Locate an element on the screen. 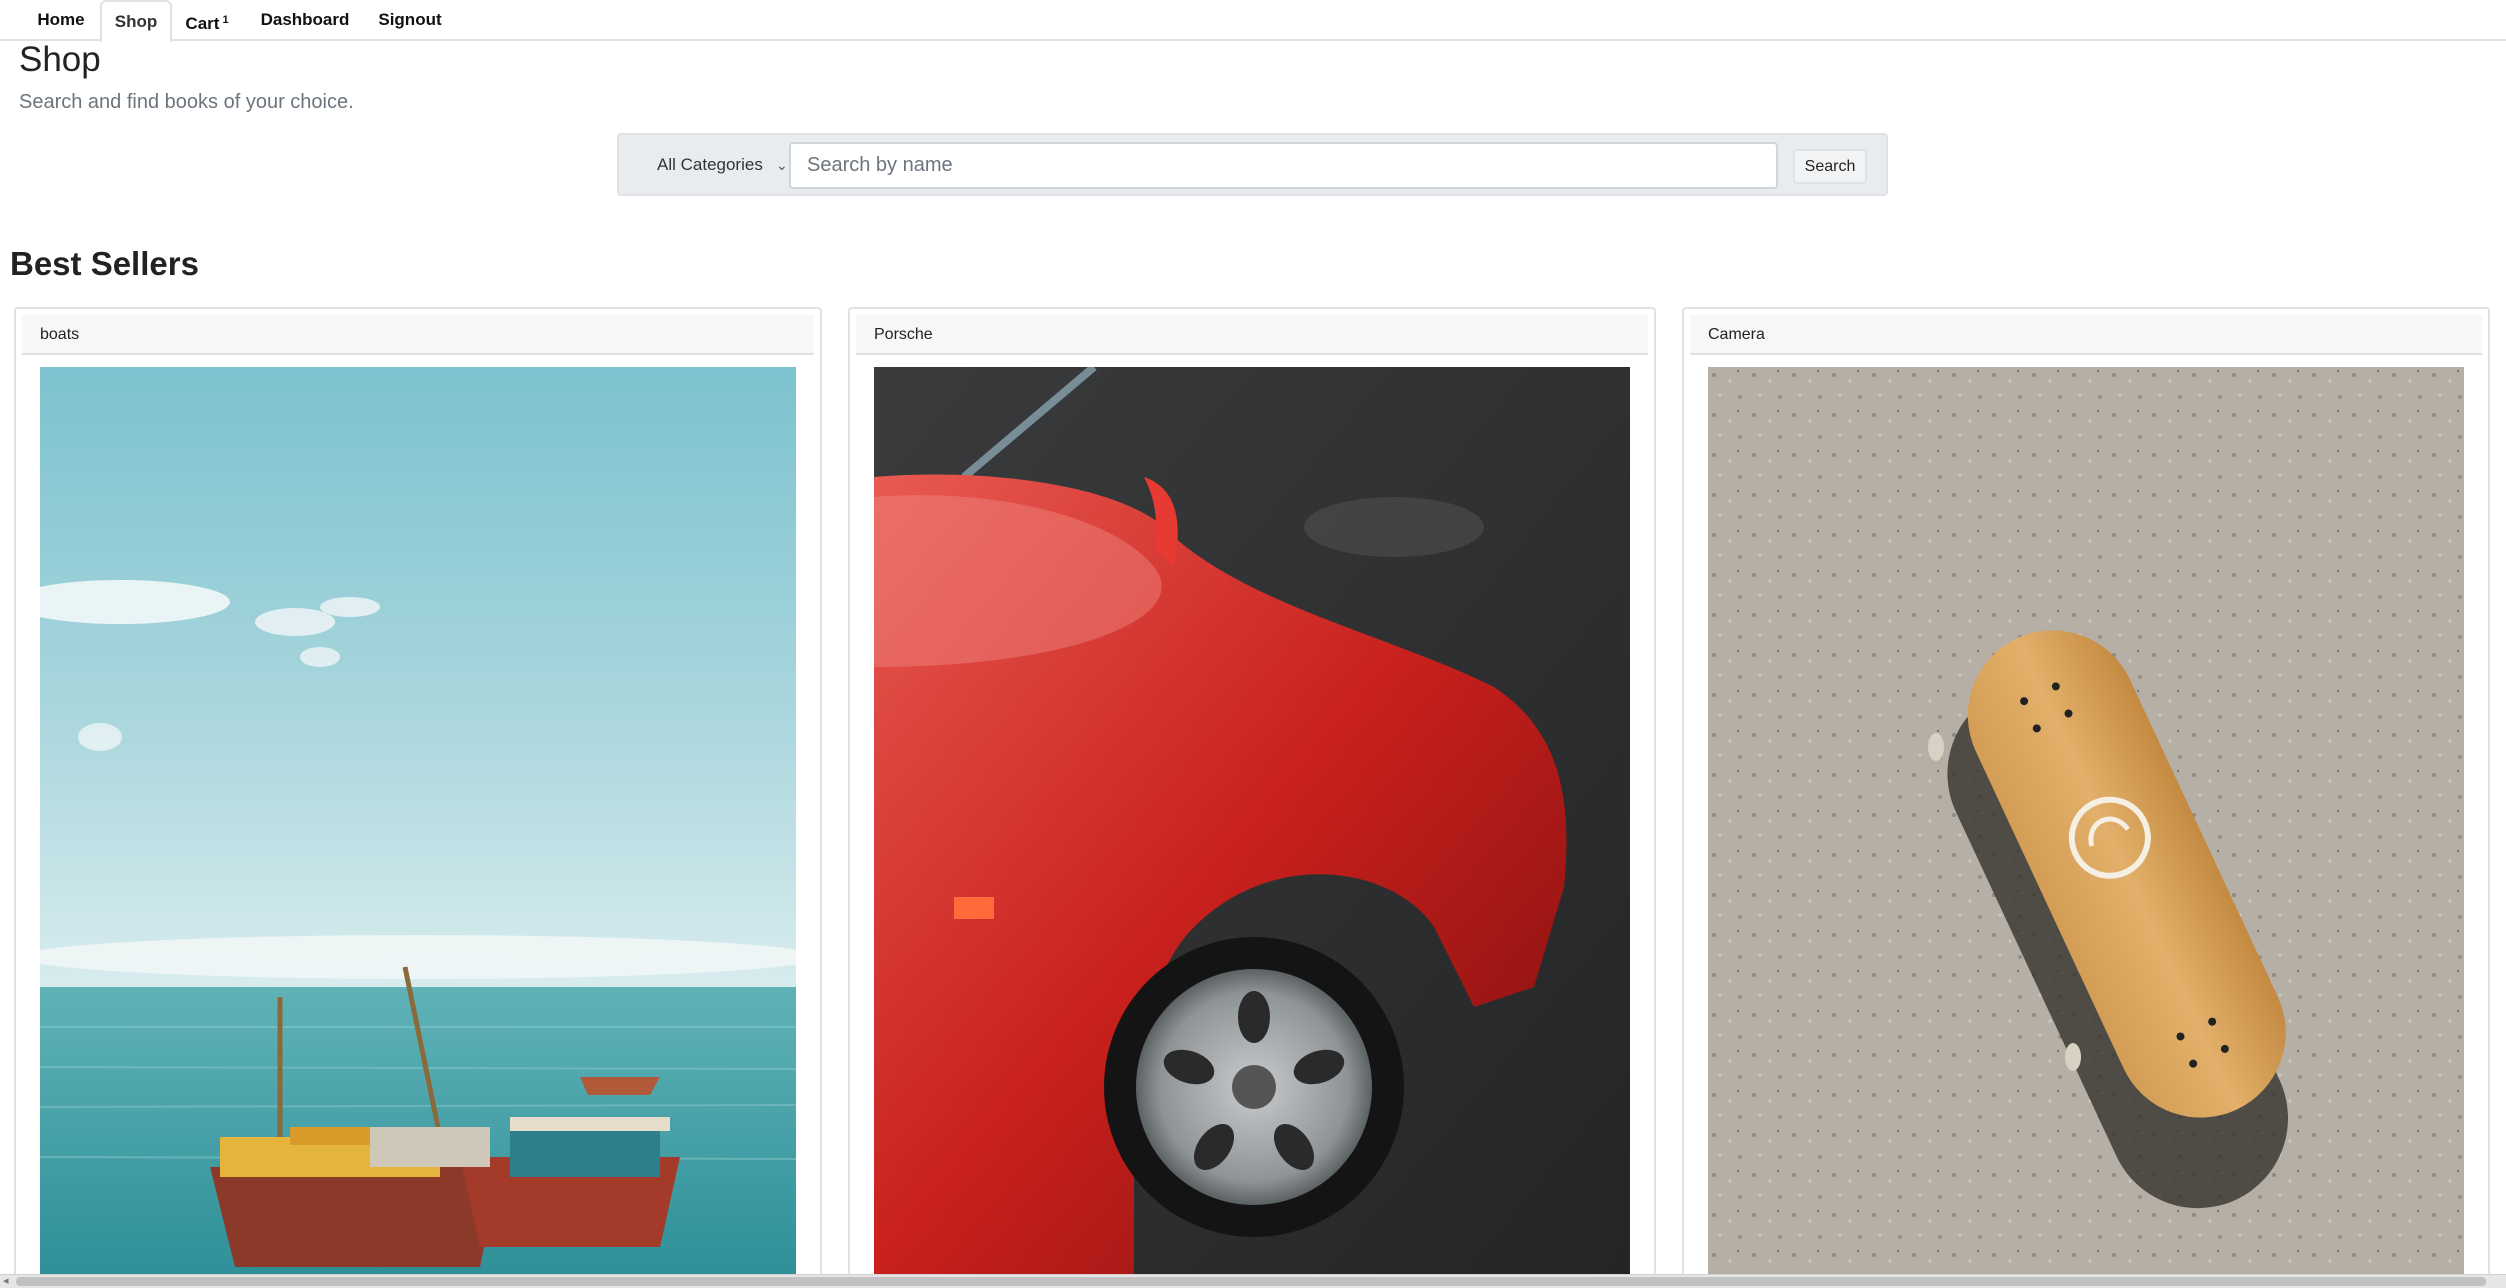 The width and height of the screenshot is (2506, 1288). chevron-down-icon: ⌄ is located at coordinates (782, 165).